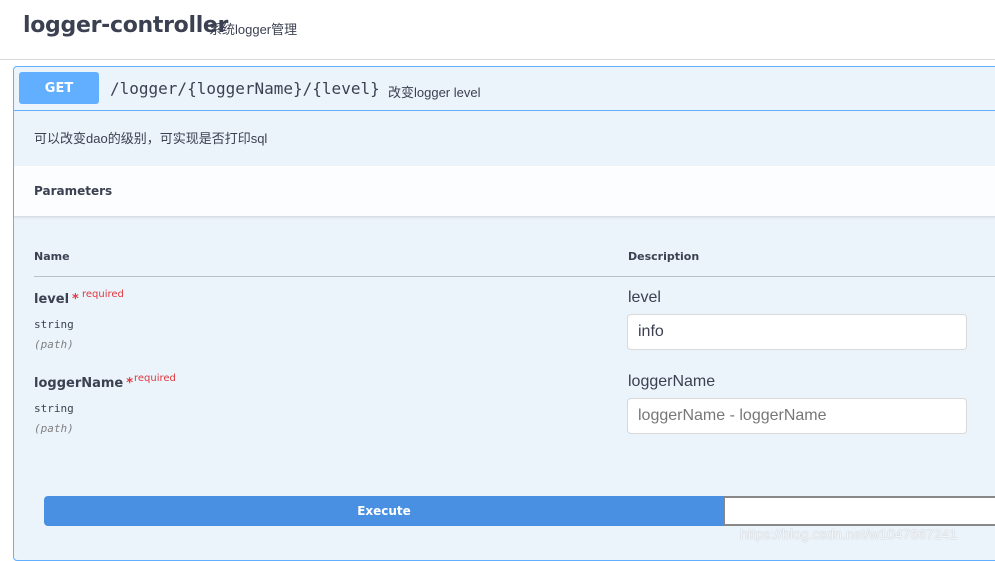 The image size is (995, 561). What do you see at coordinates (664, 256) in the screenshot?
I see `column-header-description: Description` at bounding box center [664, 256].